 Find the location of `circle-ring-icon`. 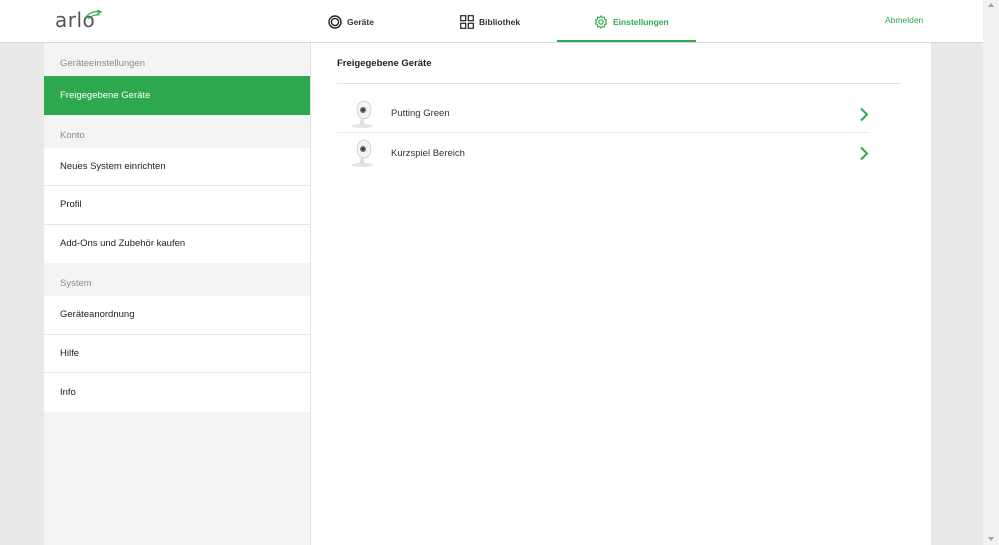

circle-ring-icon is located at coordinates (335, 21).